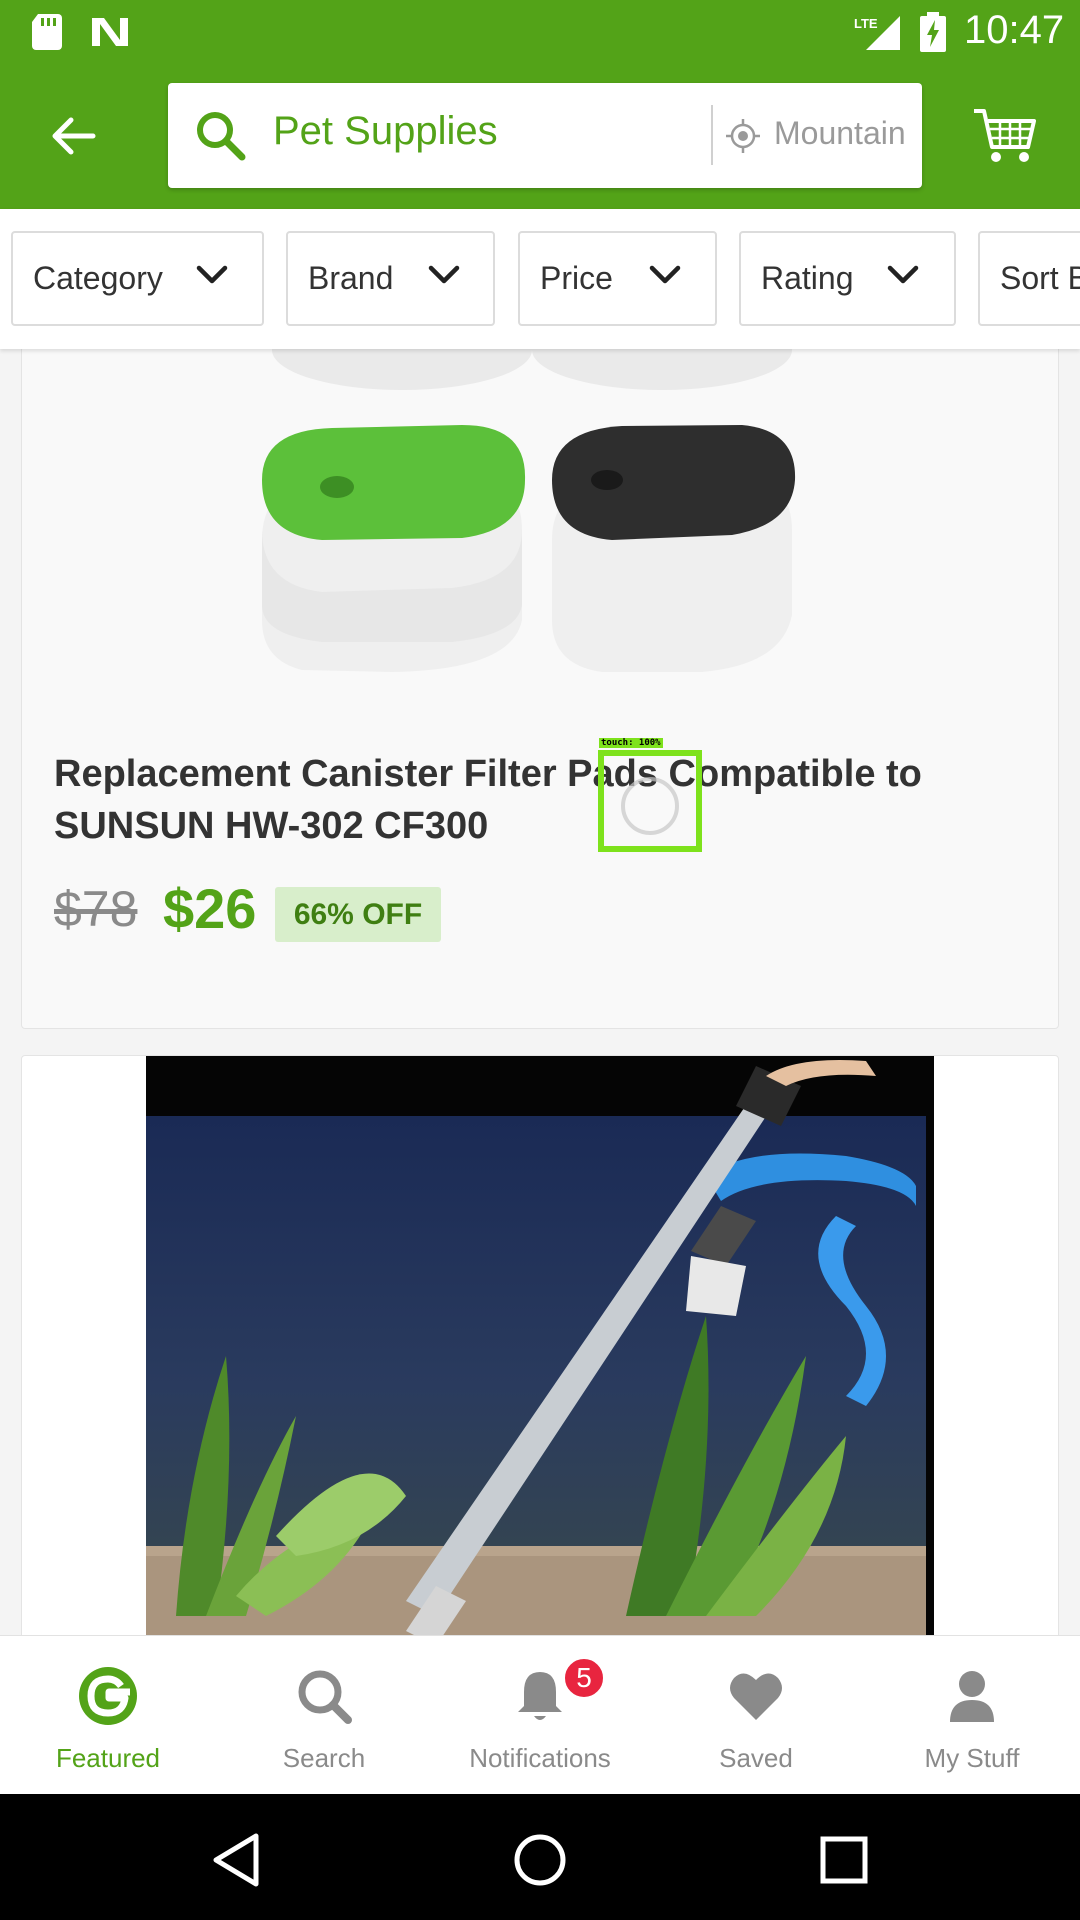 The height and width of the screenshot is (1920, 1080). What do you see at coordinates (324, 1758) in the screenshot?
I see `nav-label: Search` at bounding box center [324, 1758].